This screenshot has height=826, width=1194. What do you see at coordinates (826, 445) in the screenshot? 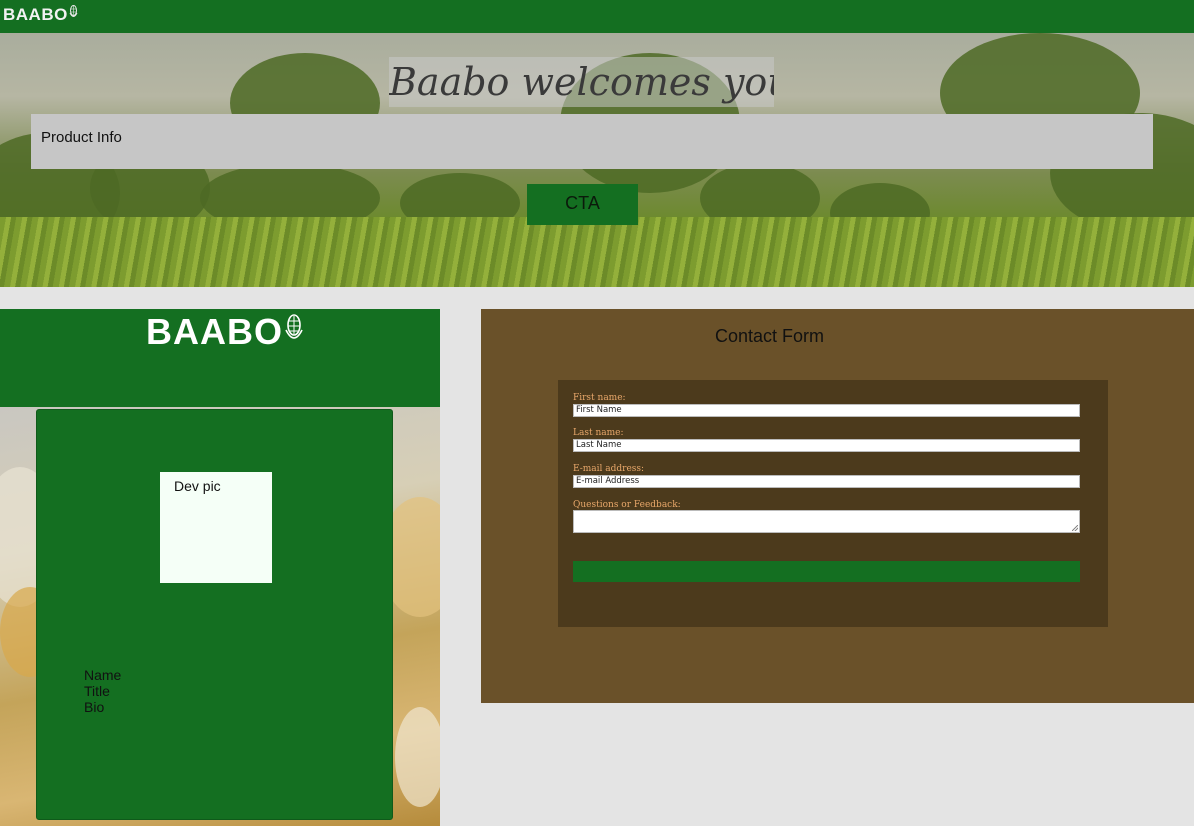
I see `last-name-field: Last Name` at bounding box center [826, 445].